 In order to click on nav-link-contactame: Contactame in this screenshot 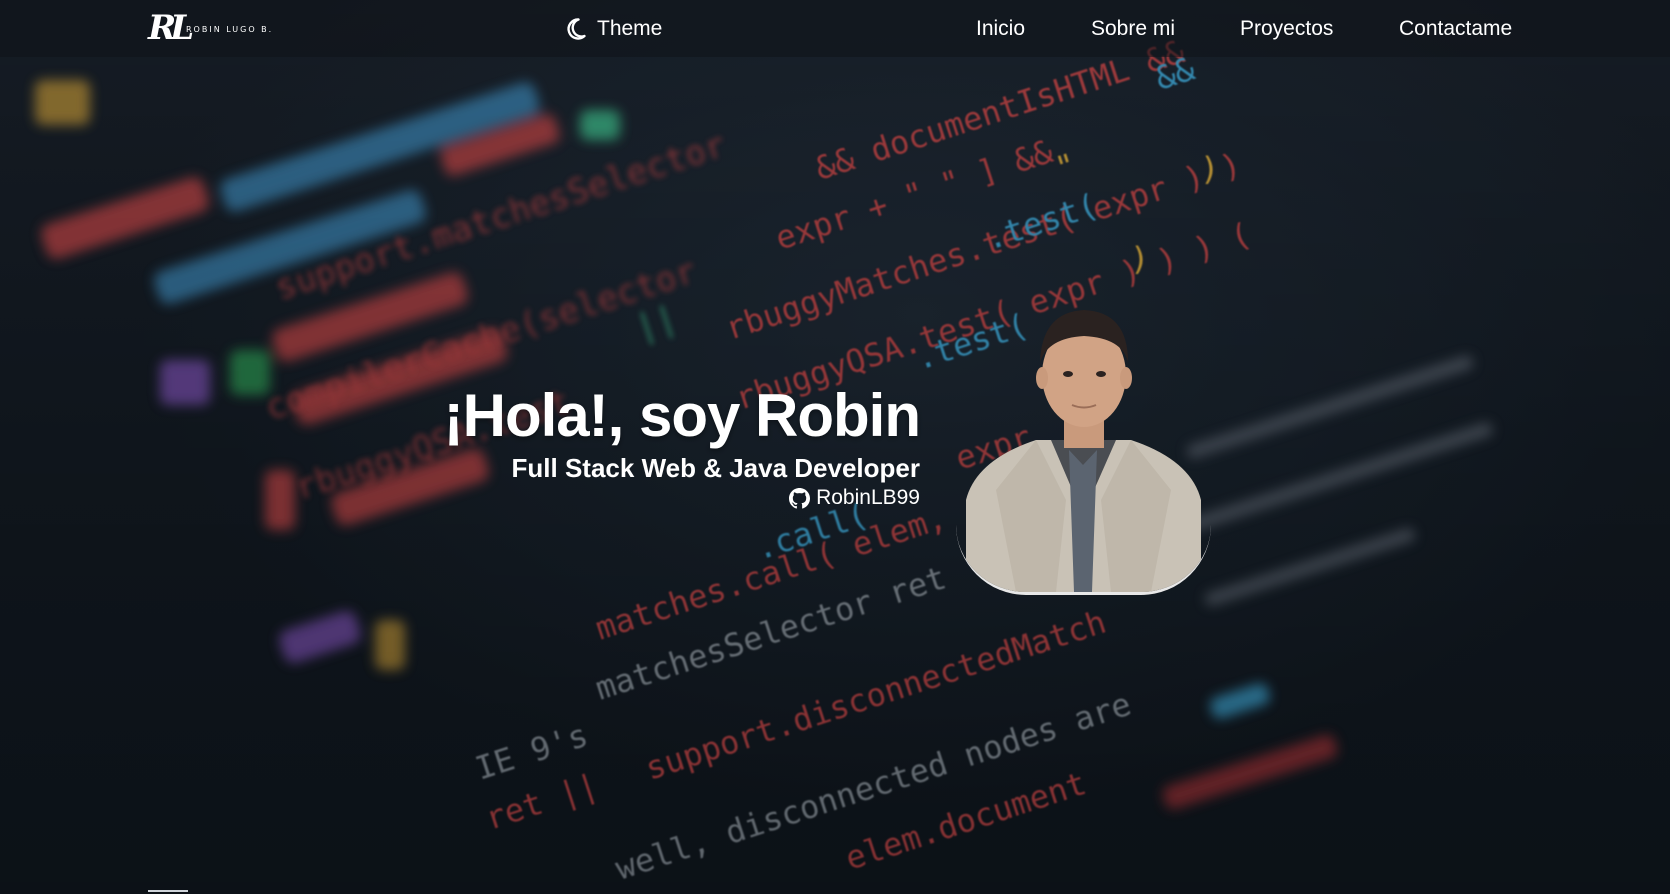, I will do `click(1455, 29)`.